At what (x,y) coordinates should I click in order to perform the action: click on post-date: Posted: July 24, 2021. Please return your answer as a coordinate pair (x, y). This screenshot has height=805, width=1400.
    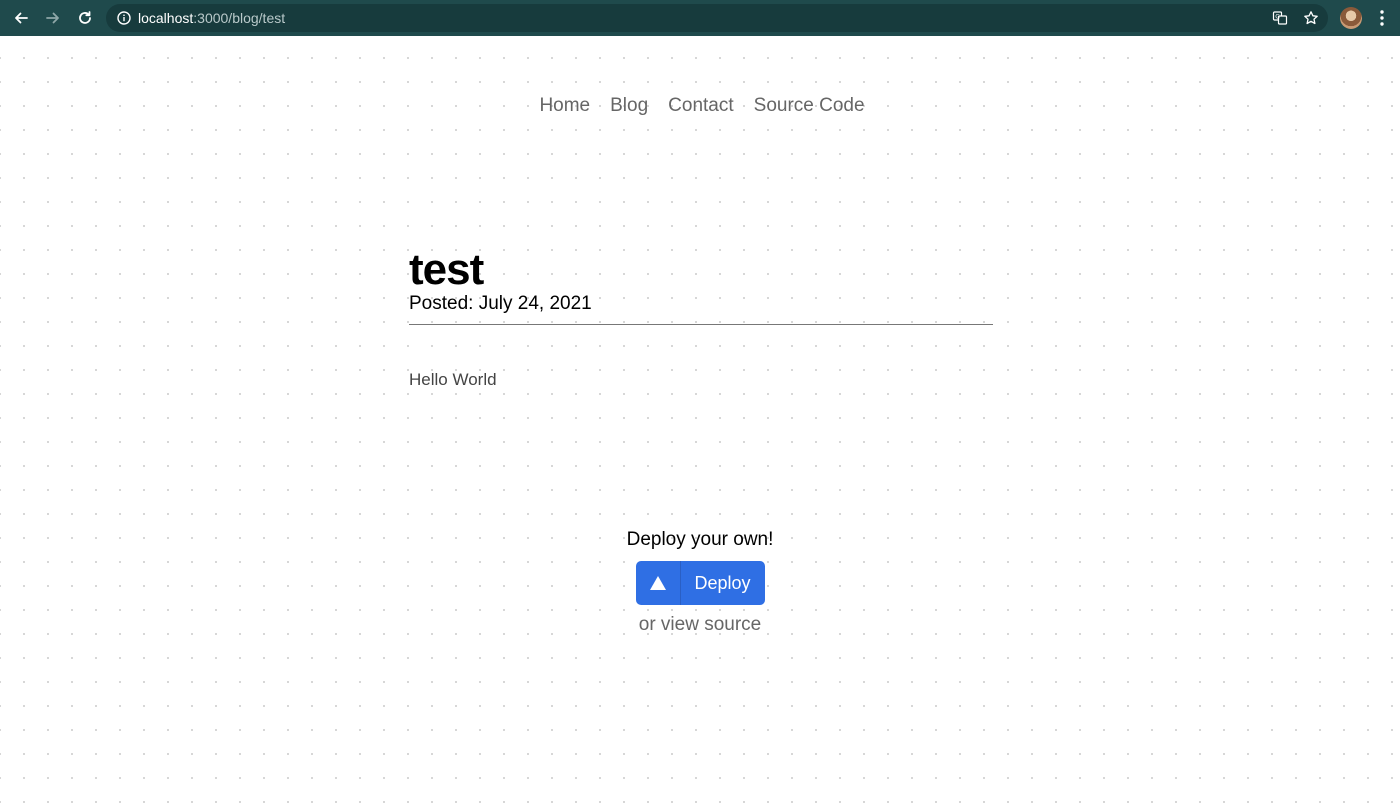
    Looking at the image, I should click on (500, 303).